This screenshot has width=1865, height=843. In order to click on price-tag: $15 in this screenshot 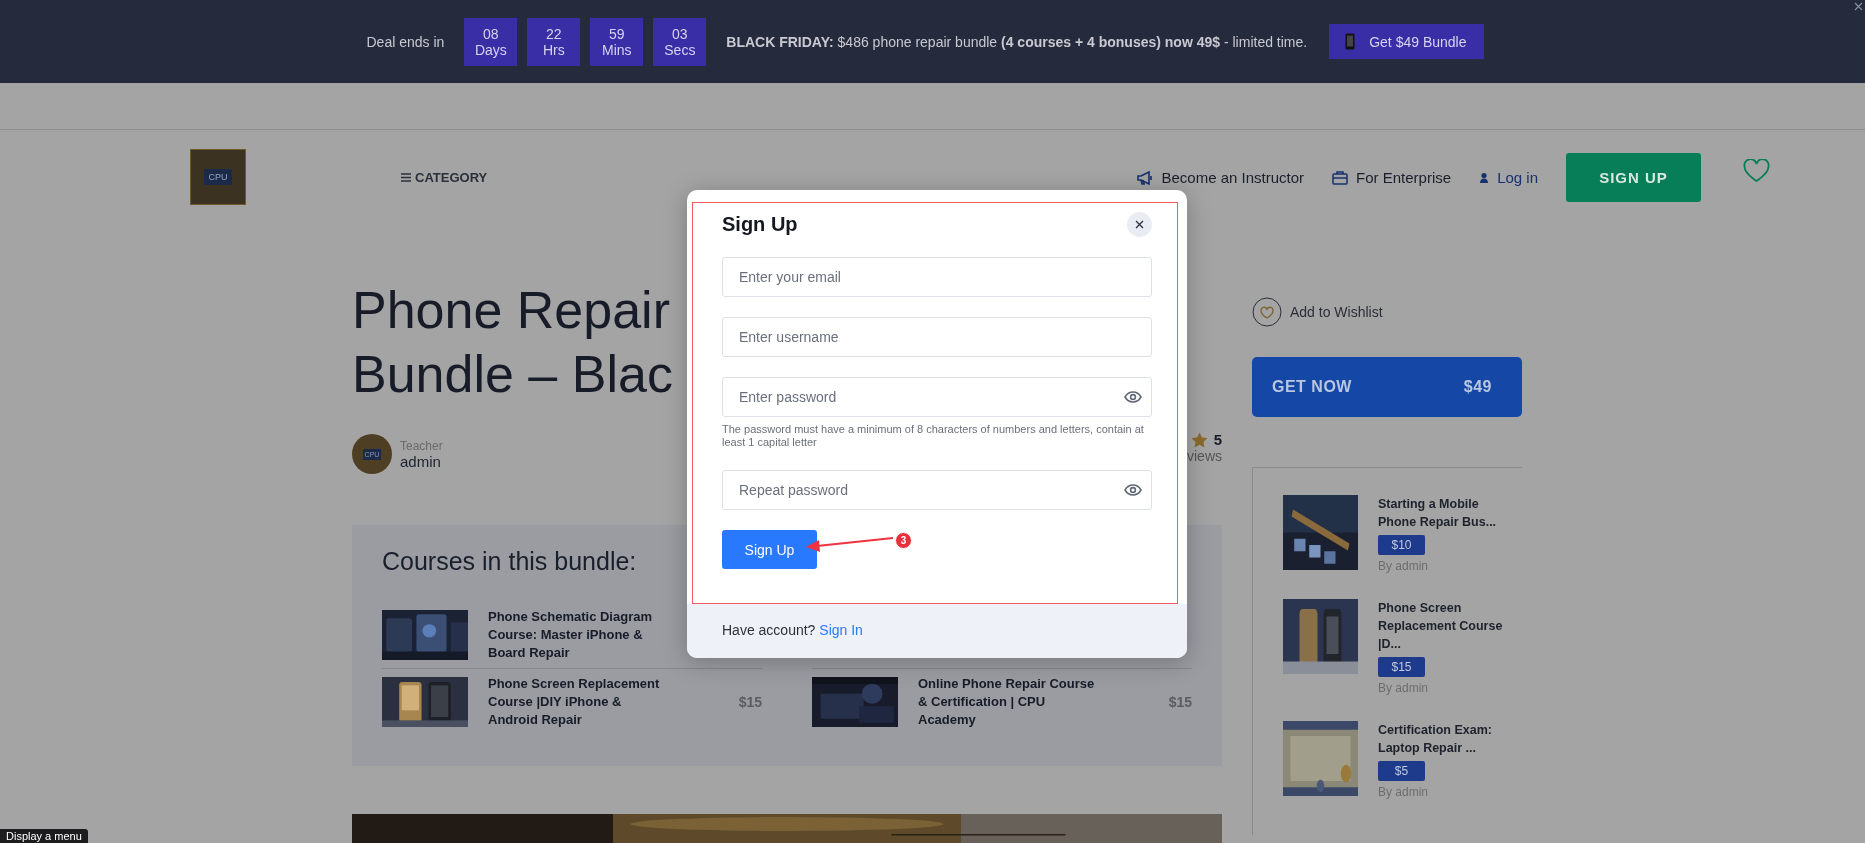, I will do `click(1401, 667)`.